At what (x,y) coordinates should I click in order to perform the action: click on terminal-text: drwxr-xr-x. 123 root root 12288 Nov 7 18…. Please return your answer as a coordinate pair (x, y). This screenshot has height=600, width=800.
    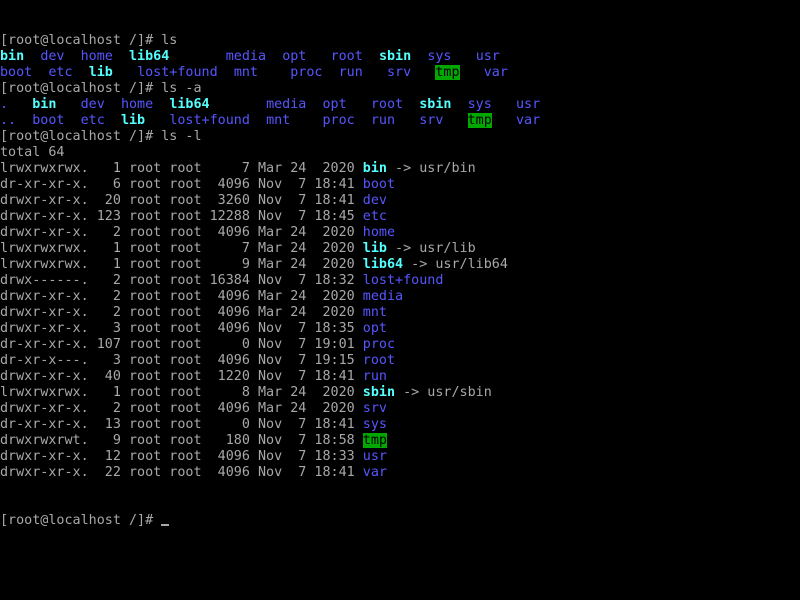
    Looking at the image, I should click on (181, 216).